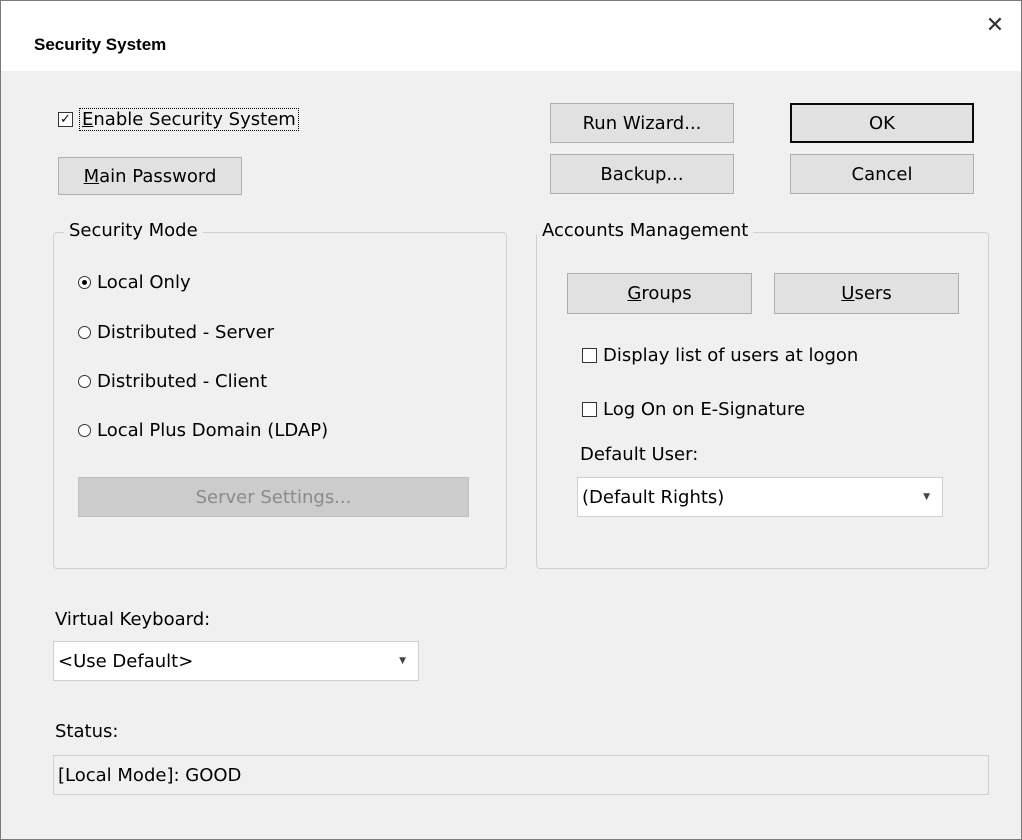  I want to click on cancel-button: Cancel, so click(882, 174).